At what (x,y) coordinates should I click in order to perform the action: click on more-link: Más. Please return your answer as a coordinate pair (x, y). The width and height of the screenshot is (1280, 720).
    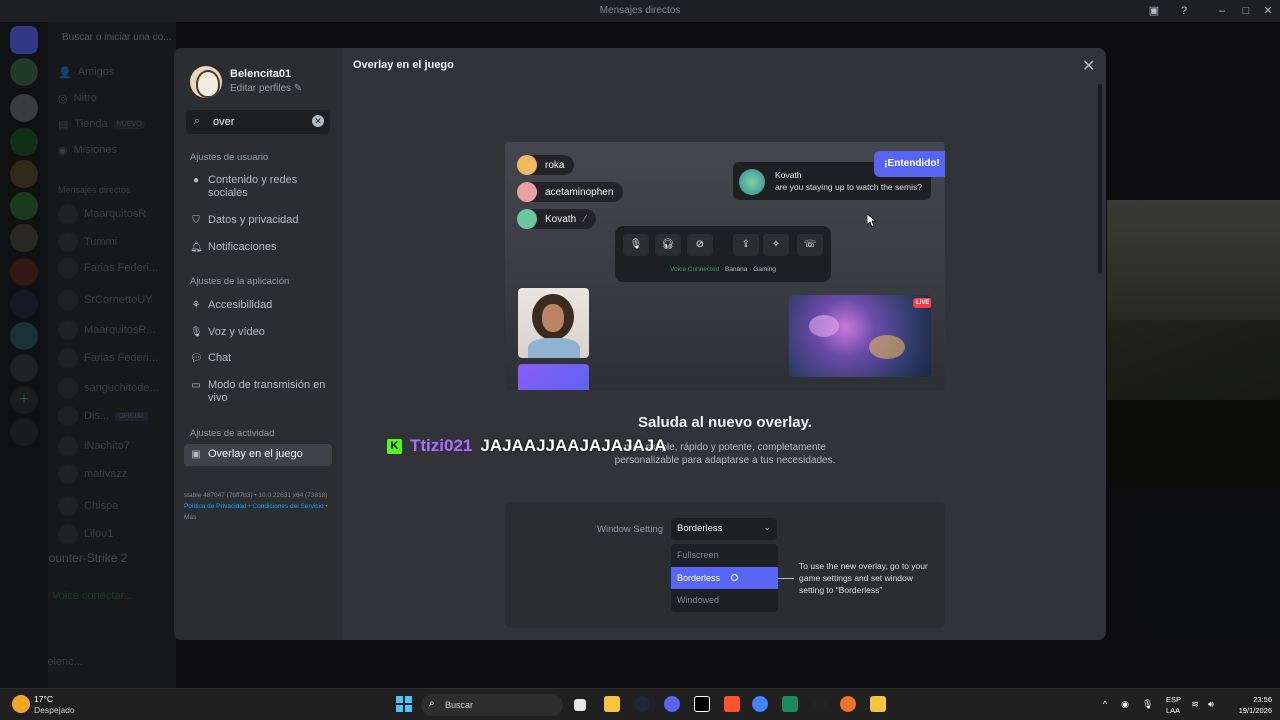
    Looking at the image, I should click on (190, 517).